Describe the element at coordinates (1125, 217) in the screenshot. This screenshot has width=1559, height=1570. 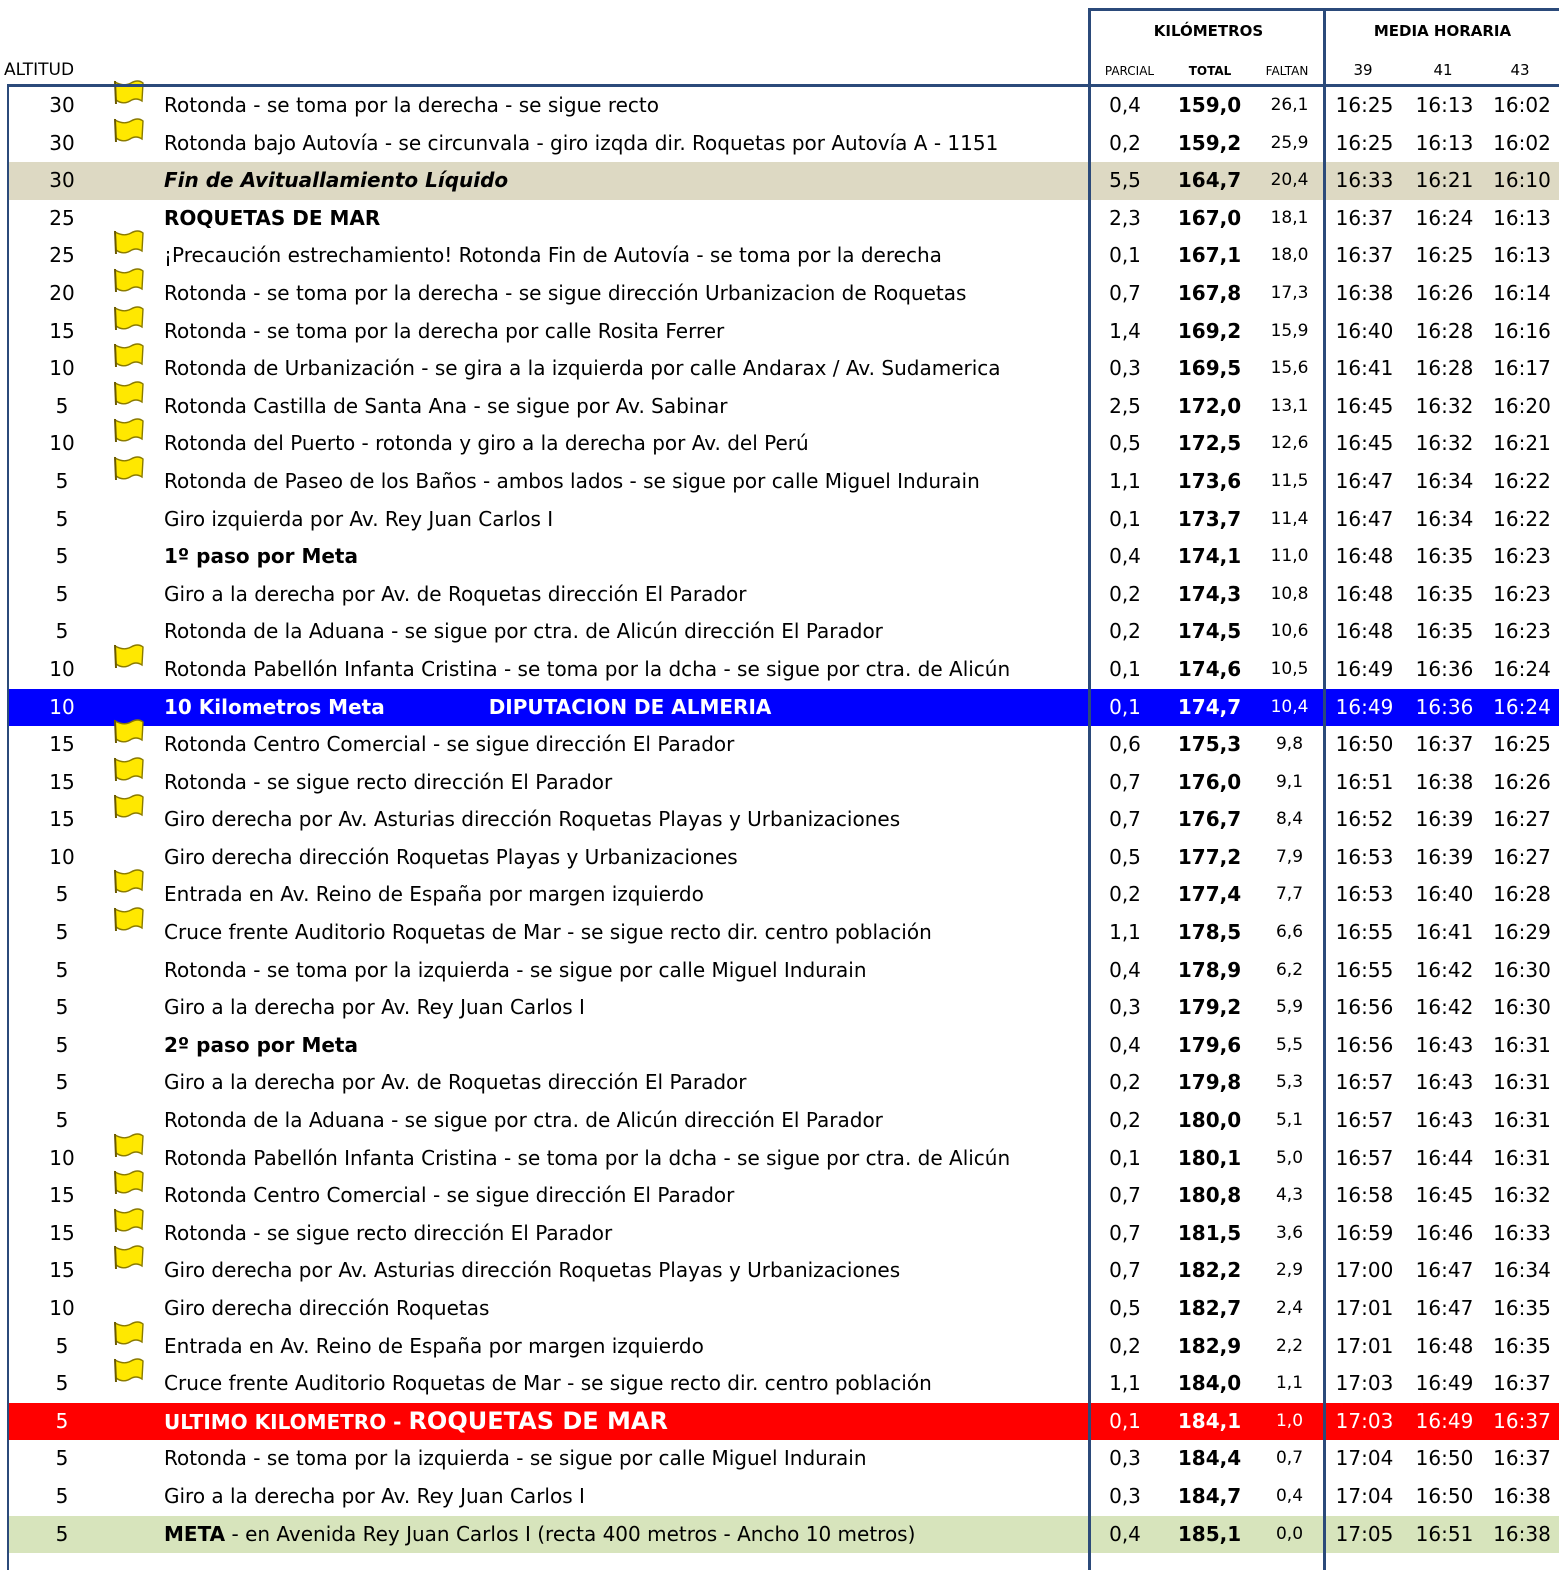
I see `parcial-cell: 2,3` at that location.